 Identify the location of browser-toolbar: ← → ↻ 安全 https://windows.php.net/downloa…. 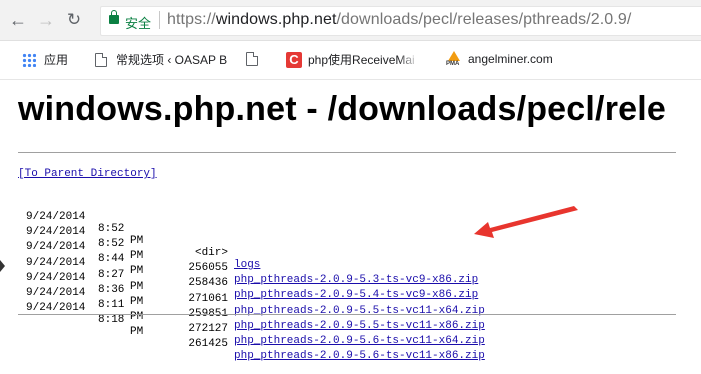
(350, 20).